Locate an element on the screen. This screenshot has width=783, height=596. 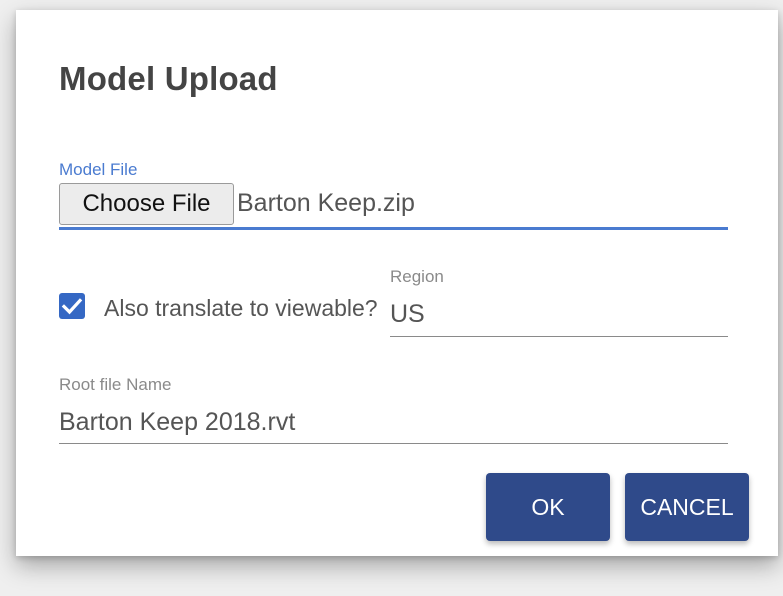
translate-checkbox is located at coordinates (72, 306).